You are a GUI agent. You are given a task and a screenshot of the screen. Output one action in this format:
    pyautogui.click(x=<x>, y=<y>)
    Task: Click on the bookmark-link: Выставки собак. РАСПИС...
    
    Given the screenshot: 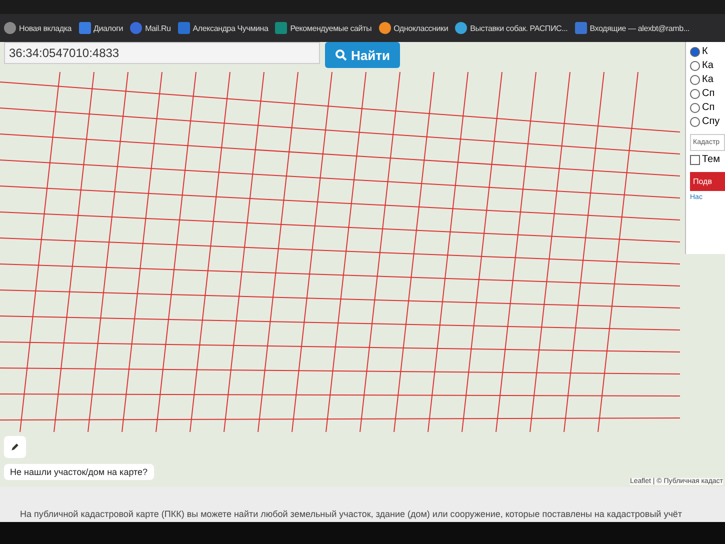 What is the action you would take?
    pyautogui.click(x=511, y=28)
    